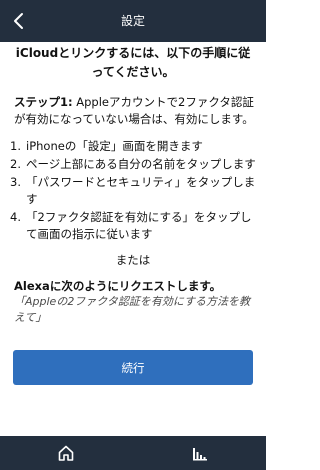 The height and width of the screenshot is (470, 320). Describe the element at coordinates (15, 146) in the screenshot. I see `list-item-number: 1.` at that location.